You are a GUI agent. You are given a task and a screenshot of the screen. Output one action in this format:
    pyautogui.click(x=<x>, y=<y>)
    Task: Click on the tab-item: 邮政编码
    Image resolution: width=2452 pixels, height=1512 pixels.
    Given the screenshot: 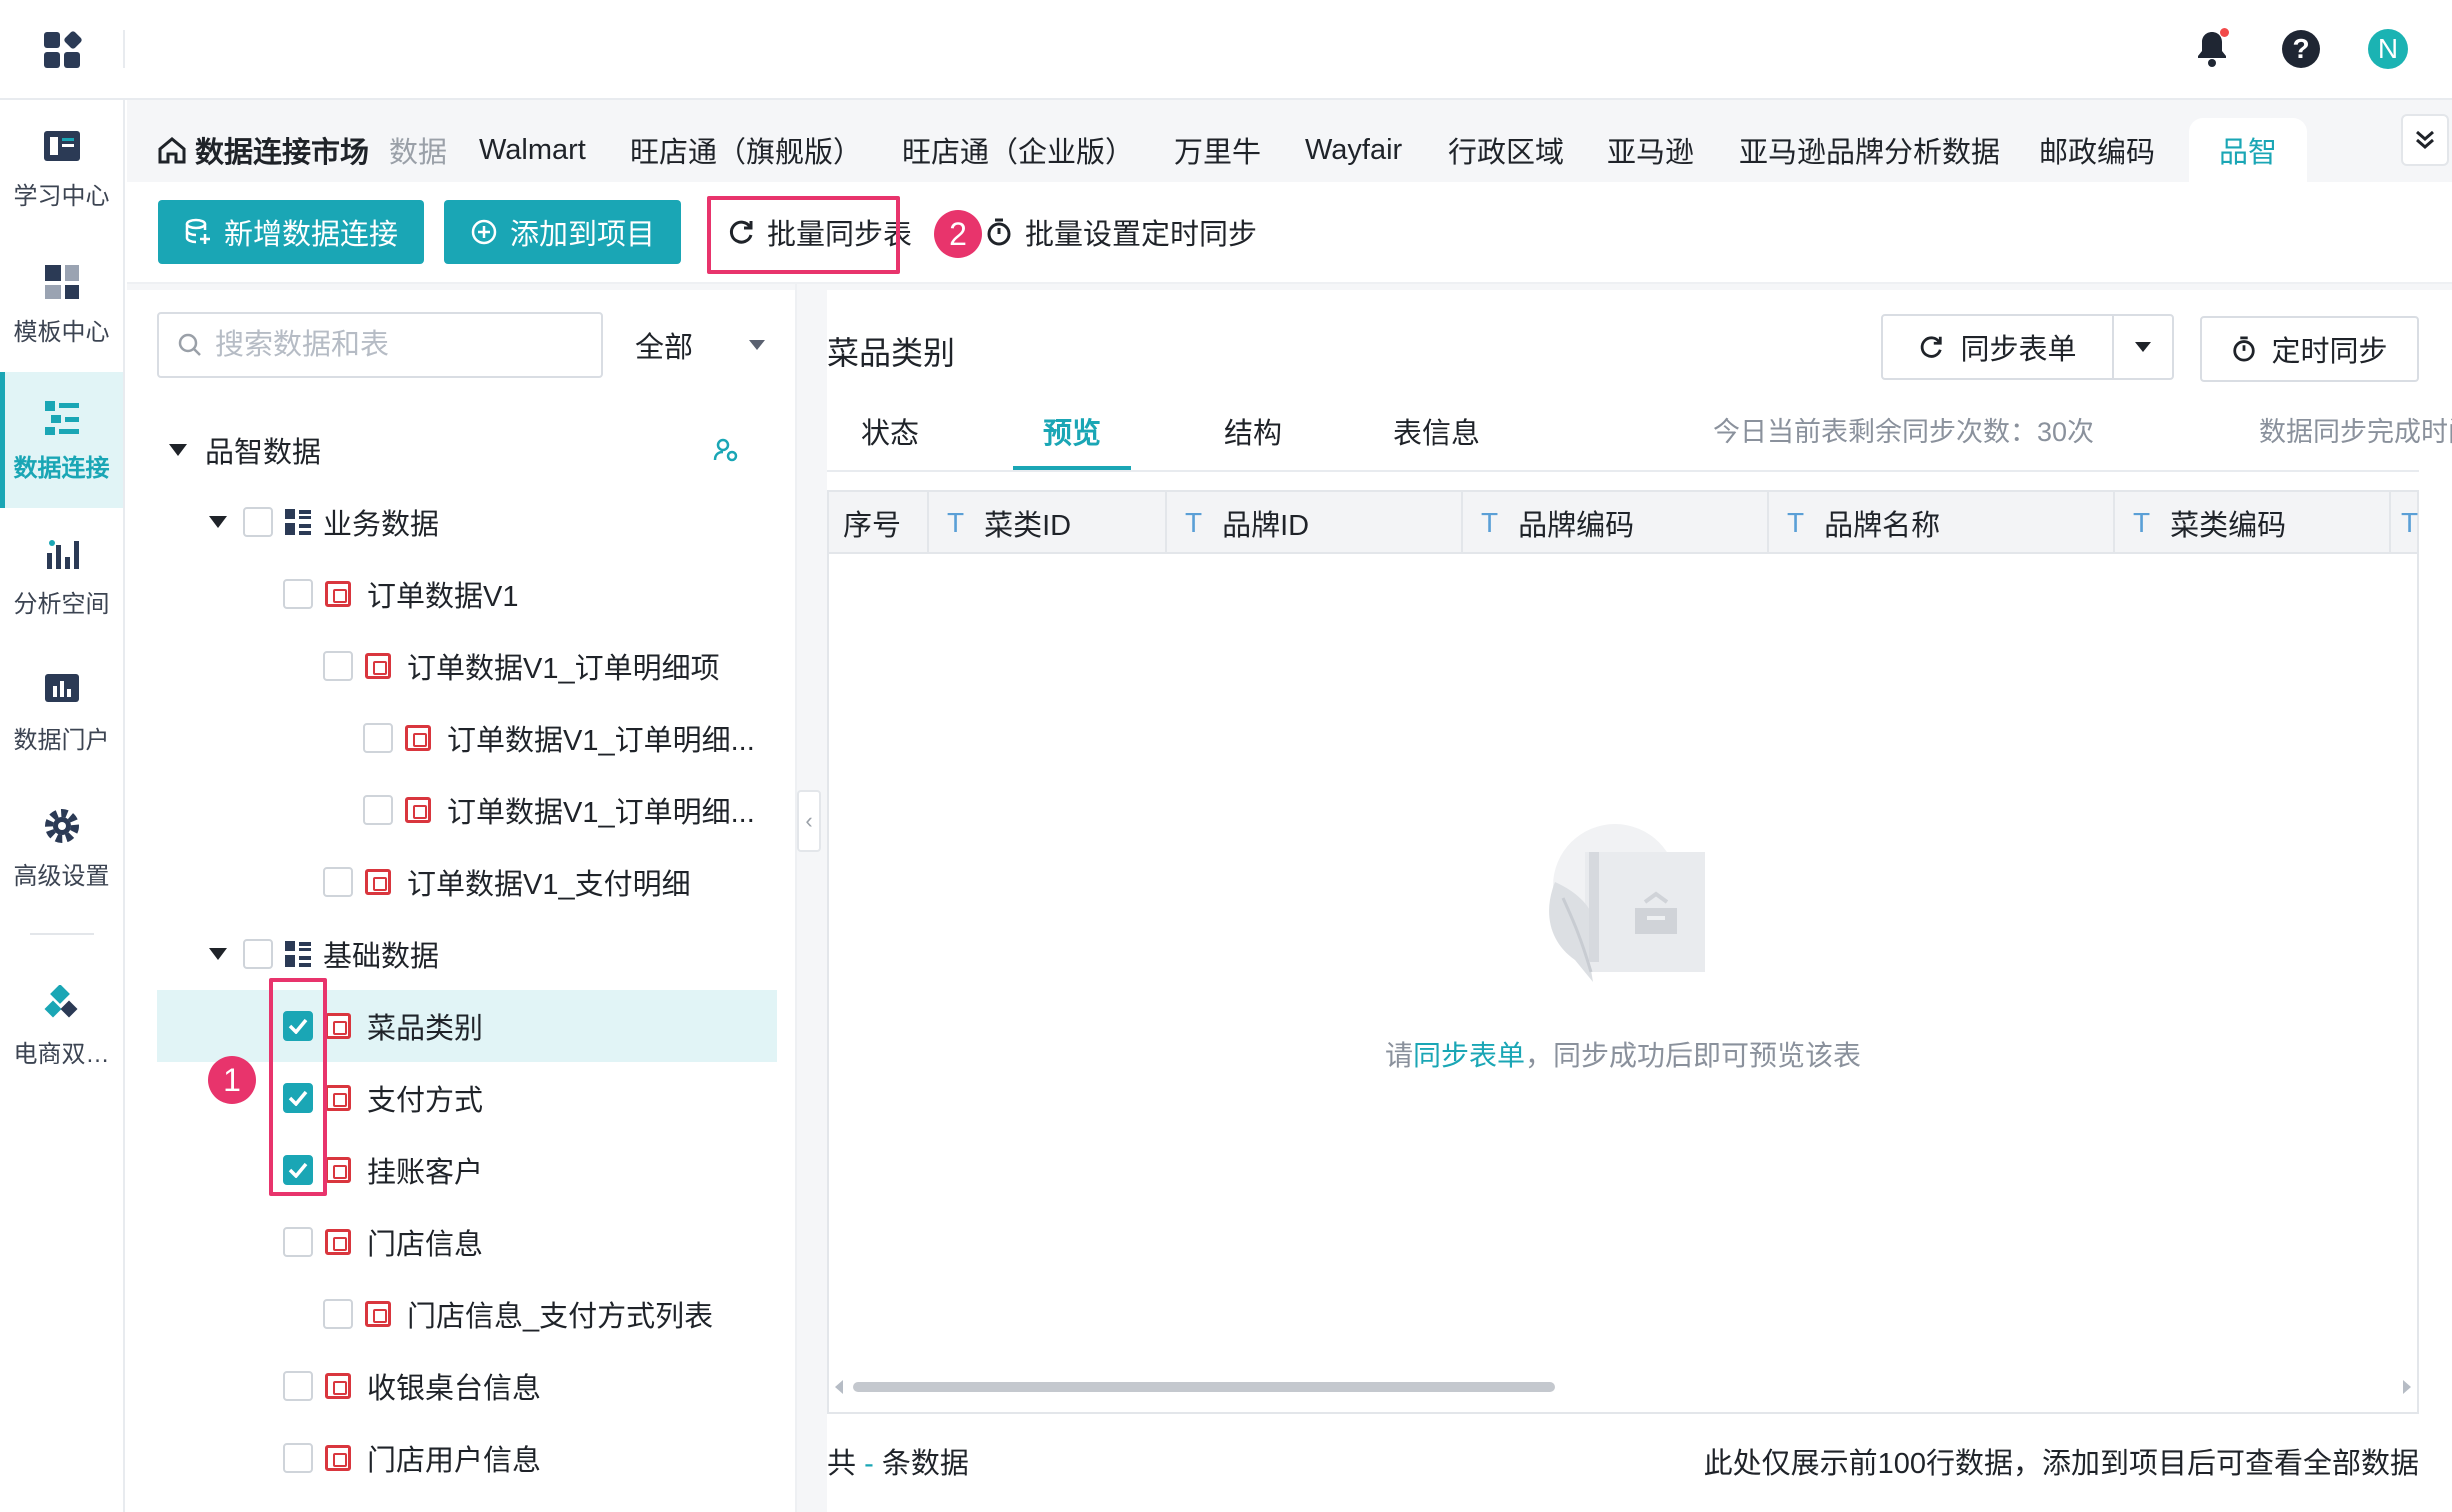 What is the action you would take?
    pyautogui.click(x=2097, y=150)
    